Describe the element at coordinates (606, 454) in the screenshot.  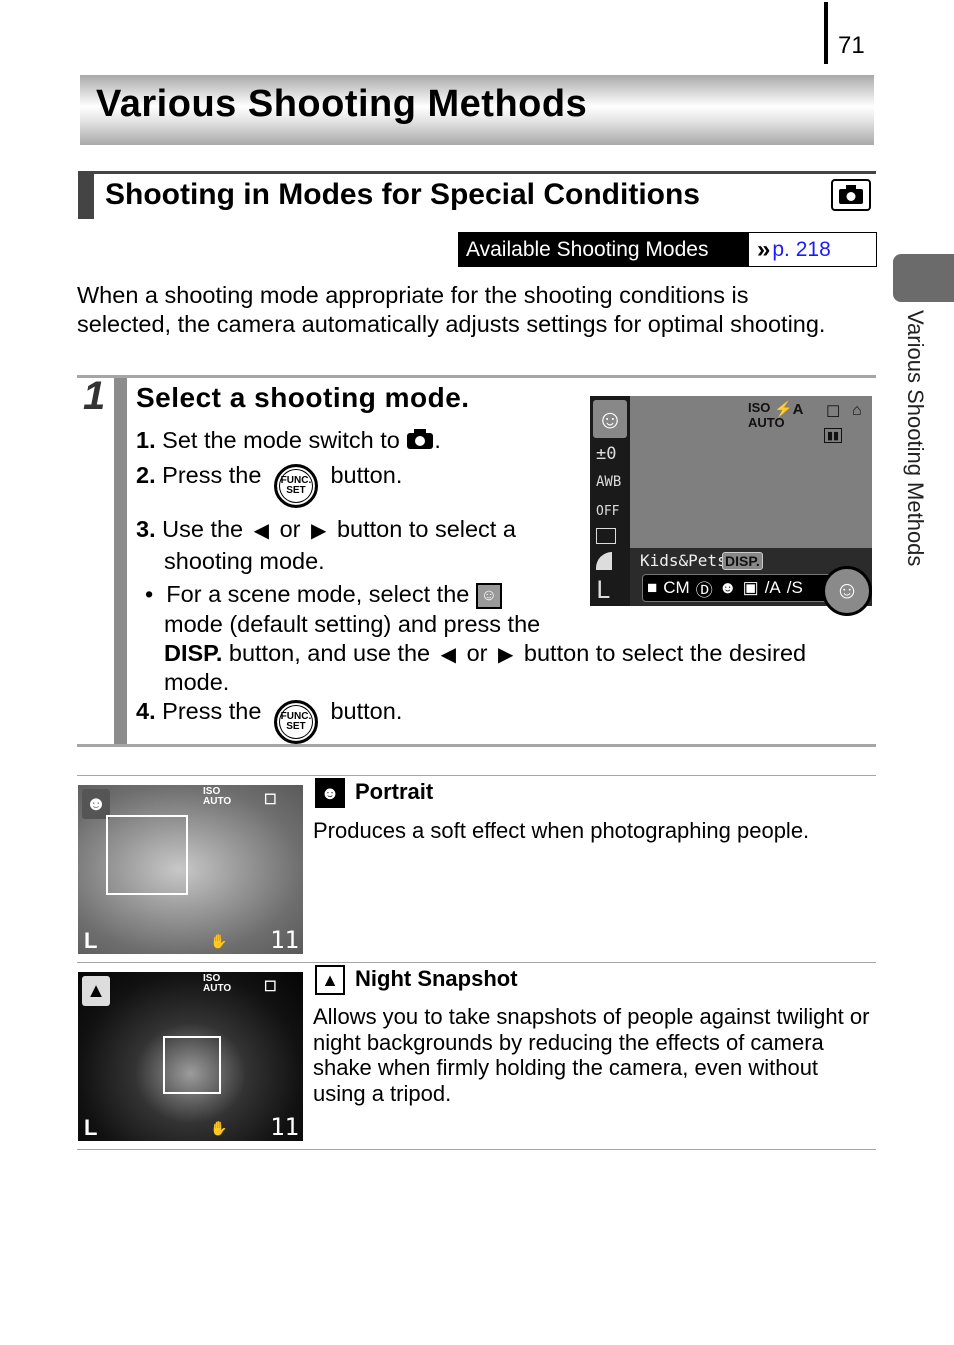
I see `exposure-value: ±0` at that location.